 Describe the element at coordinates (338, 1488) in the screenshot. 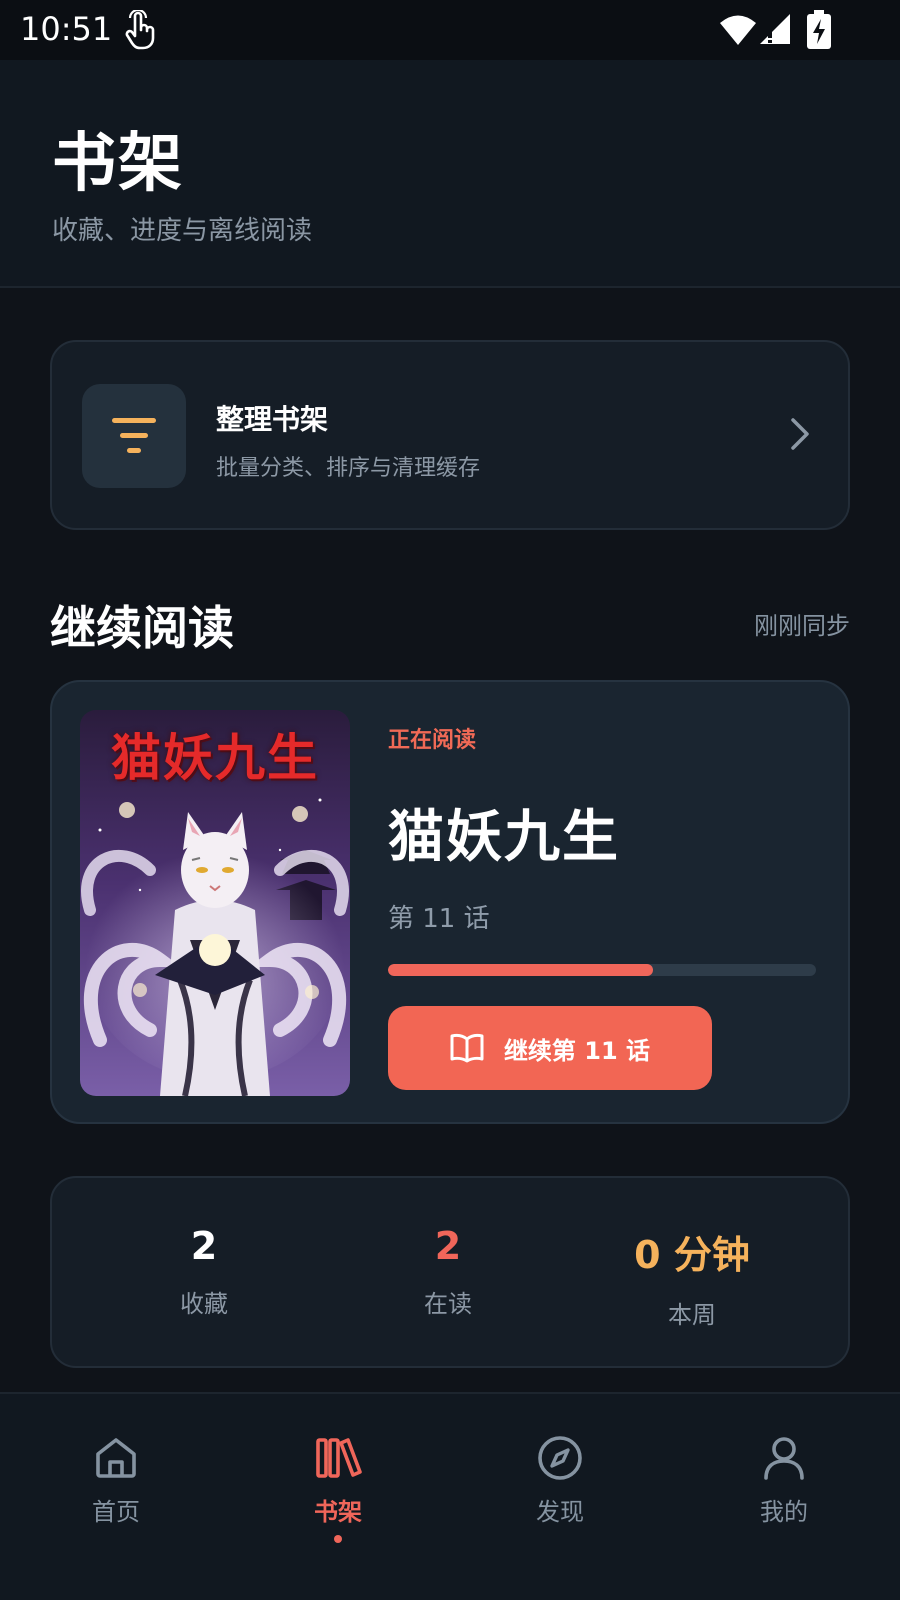

I see `nav-item-bookshelf: 书架` at that location.